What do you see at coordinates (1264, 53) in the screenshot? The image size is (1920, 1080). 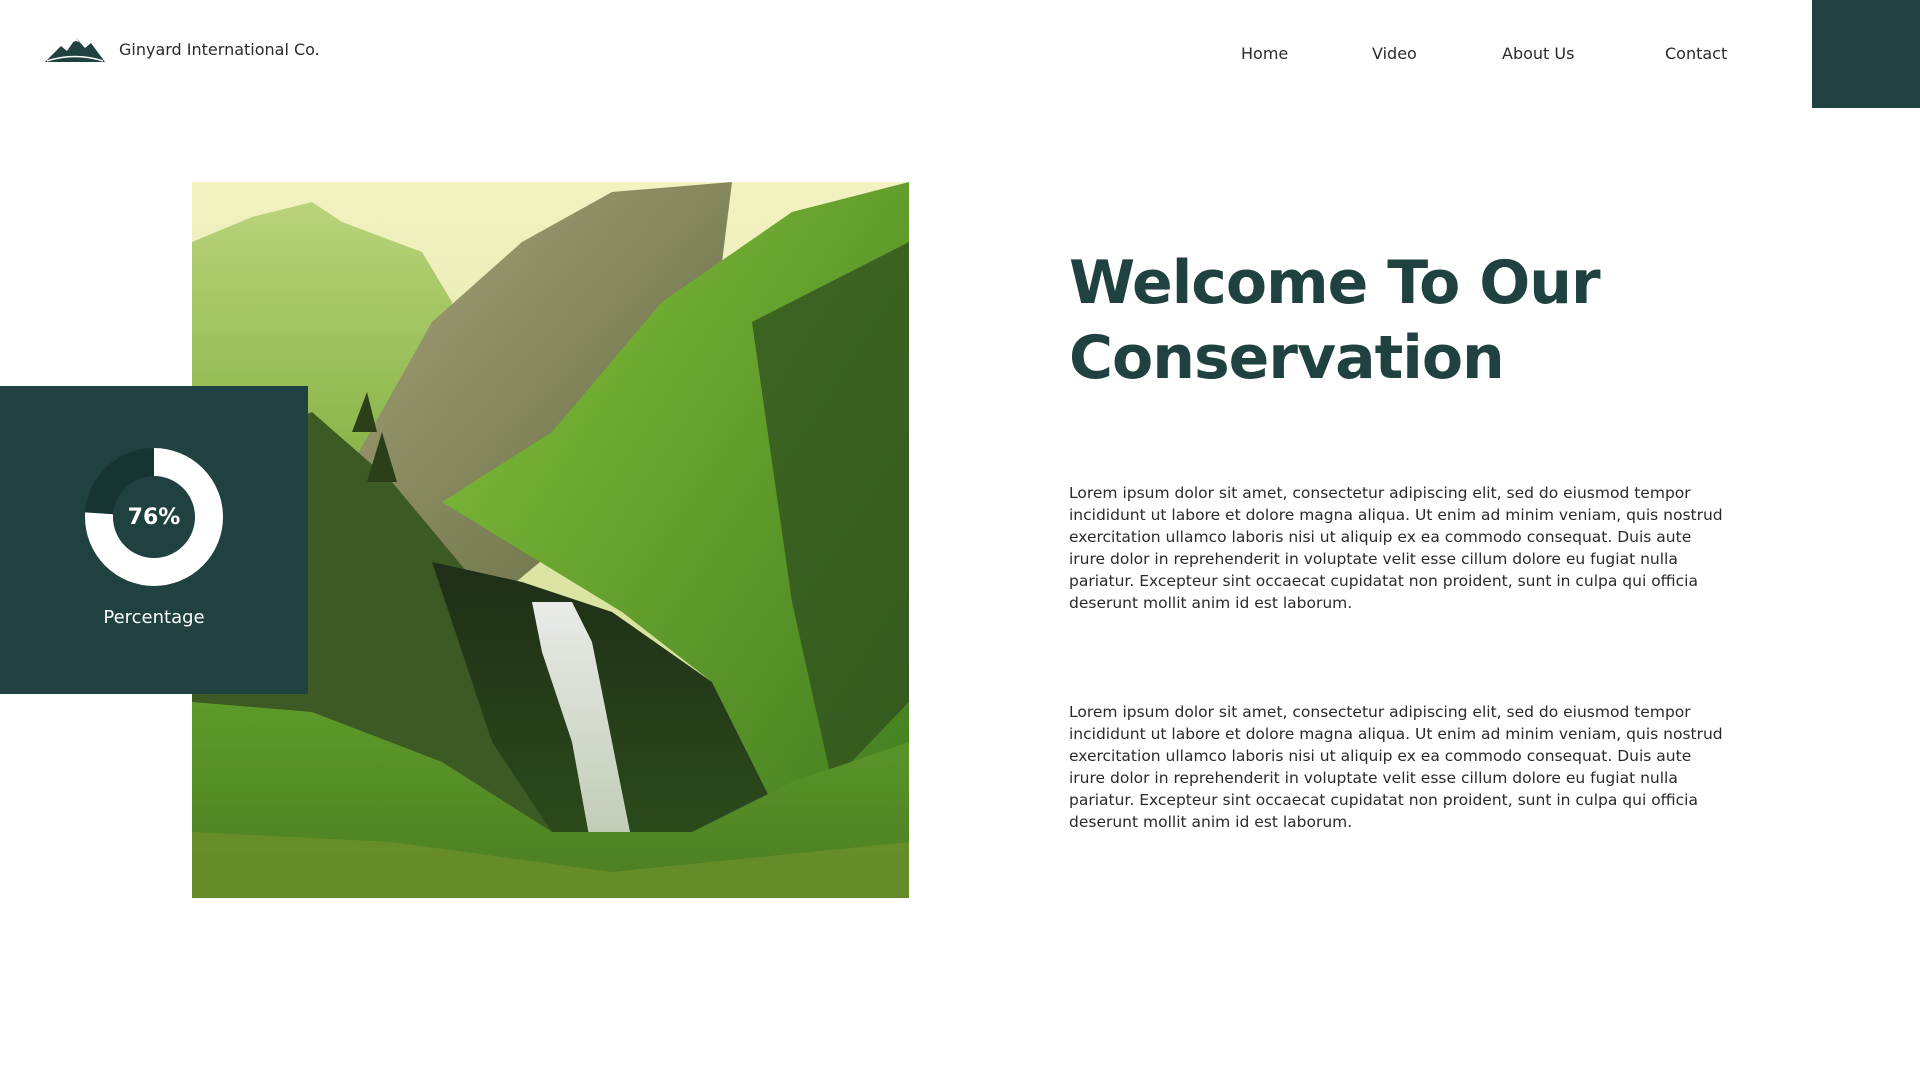 I see `nav-home: Home` at bounding box center [1264, 53].